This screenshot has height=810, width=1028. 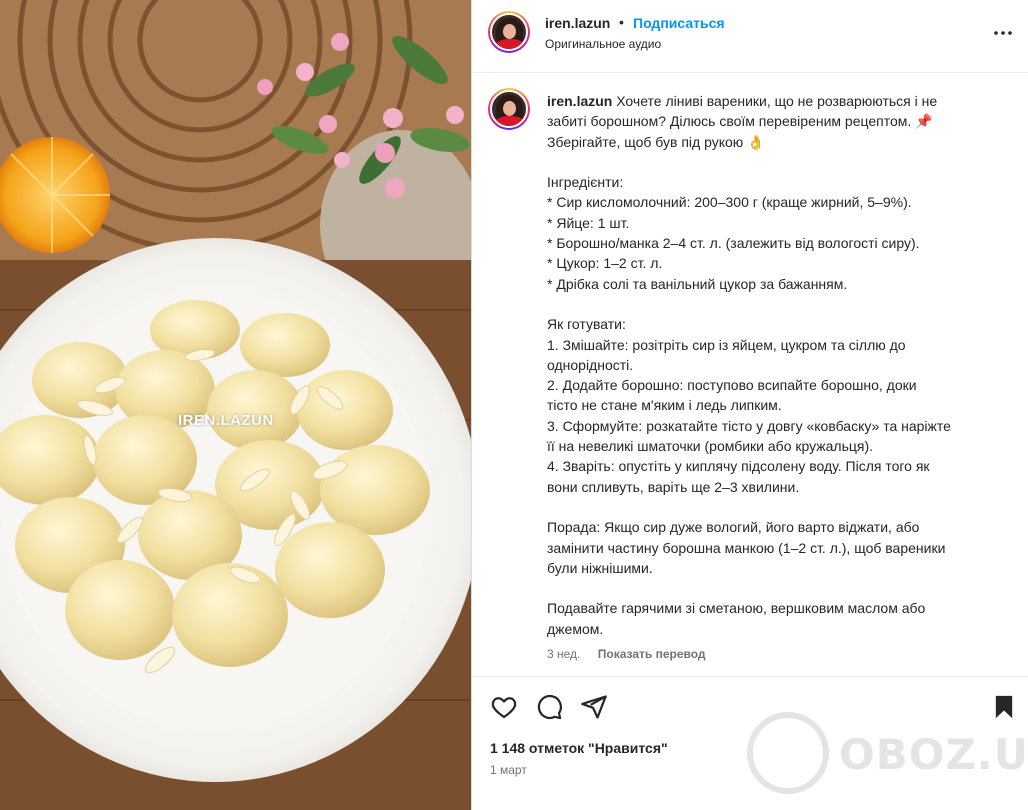 I want to click on share-icon, so click(x=594, y=707).